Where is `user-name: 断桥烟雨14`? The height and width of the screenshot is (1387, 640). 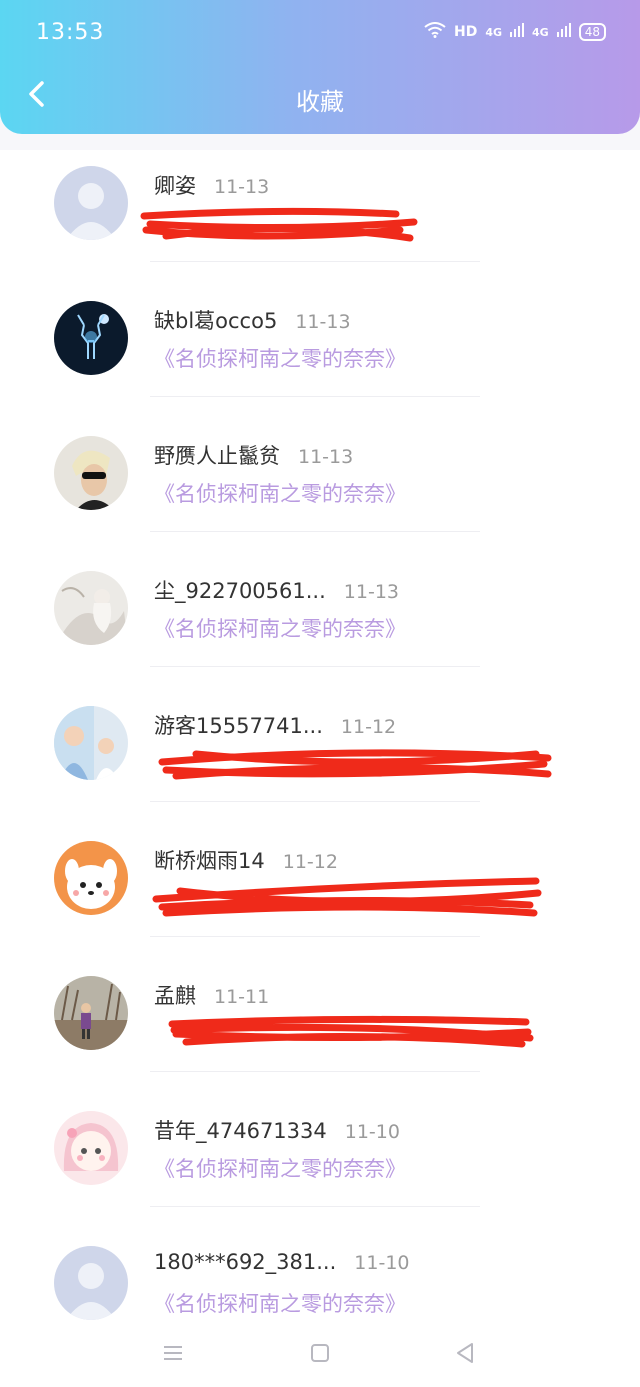
user-name: 断桥烟雨14 is located at coordinates (209, 861).